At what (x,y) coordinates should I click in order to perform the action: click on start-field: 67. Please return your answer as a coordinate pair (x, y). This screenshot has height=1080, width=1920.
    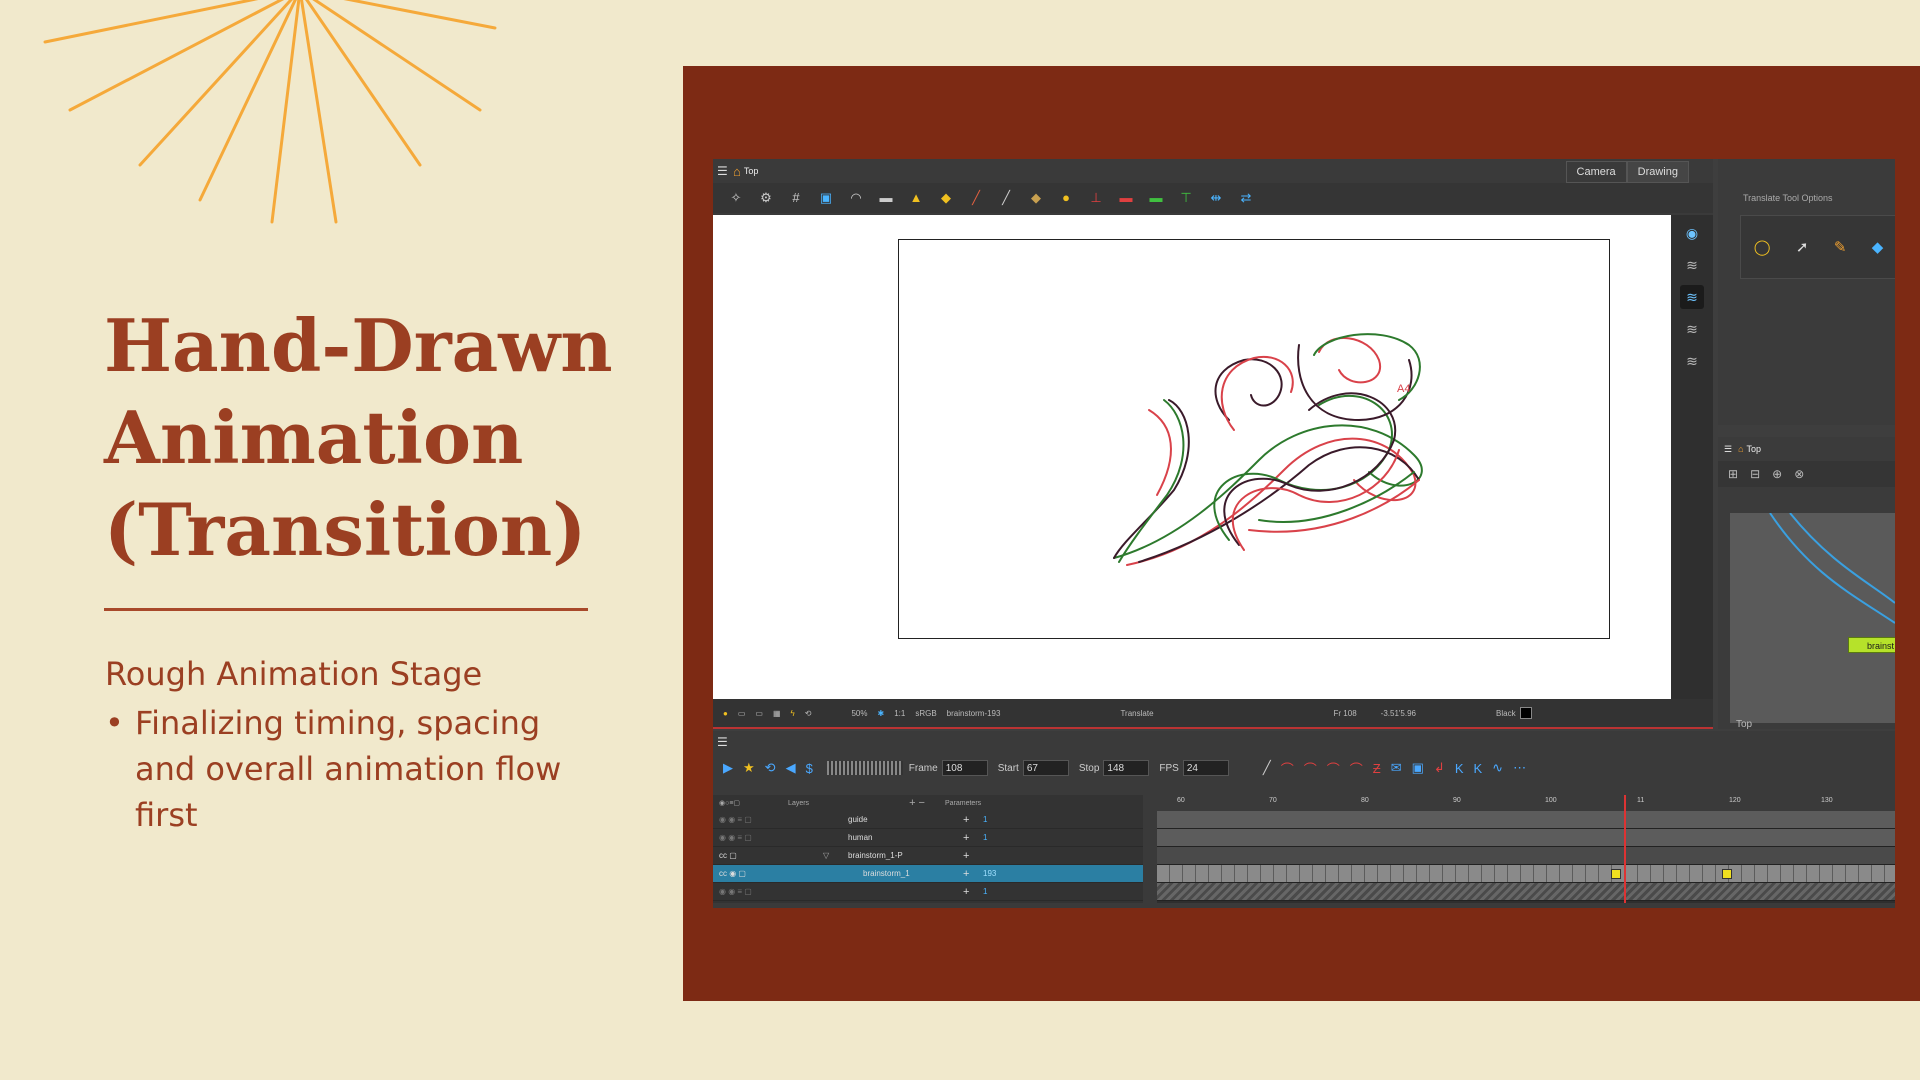
    Looking at the image, I should click on (1045, 768).